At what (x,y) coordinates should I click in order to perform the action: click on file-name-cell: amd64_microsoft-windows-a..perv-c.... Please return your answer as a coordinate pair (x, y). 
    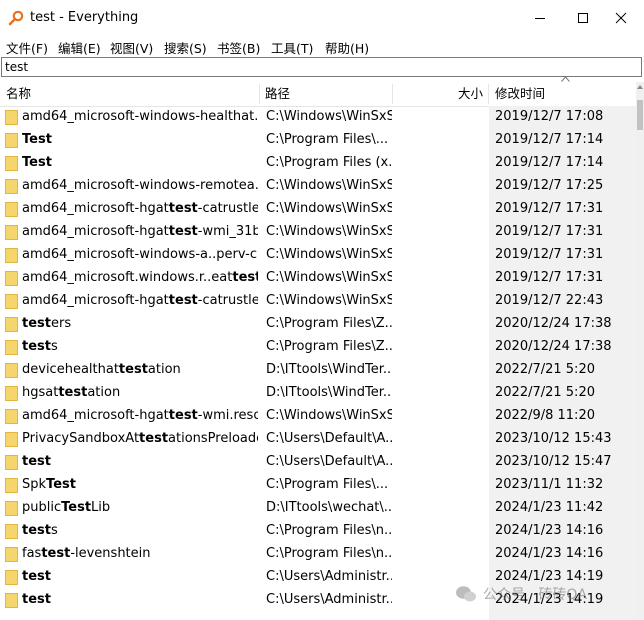
    Looking at the image, I should click on (140, 254).